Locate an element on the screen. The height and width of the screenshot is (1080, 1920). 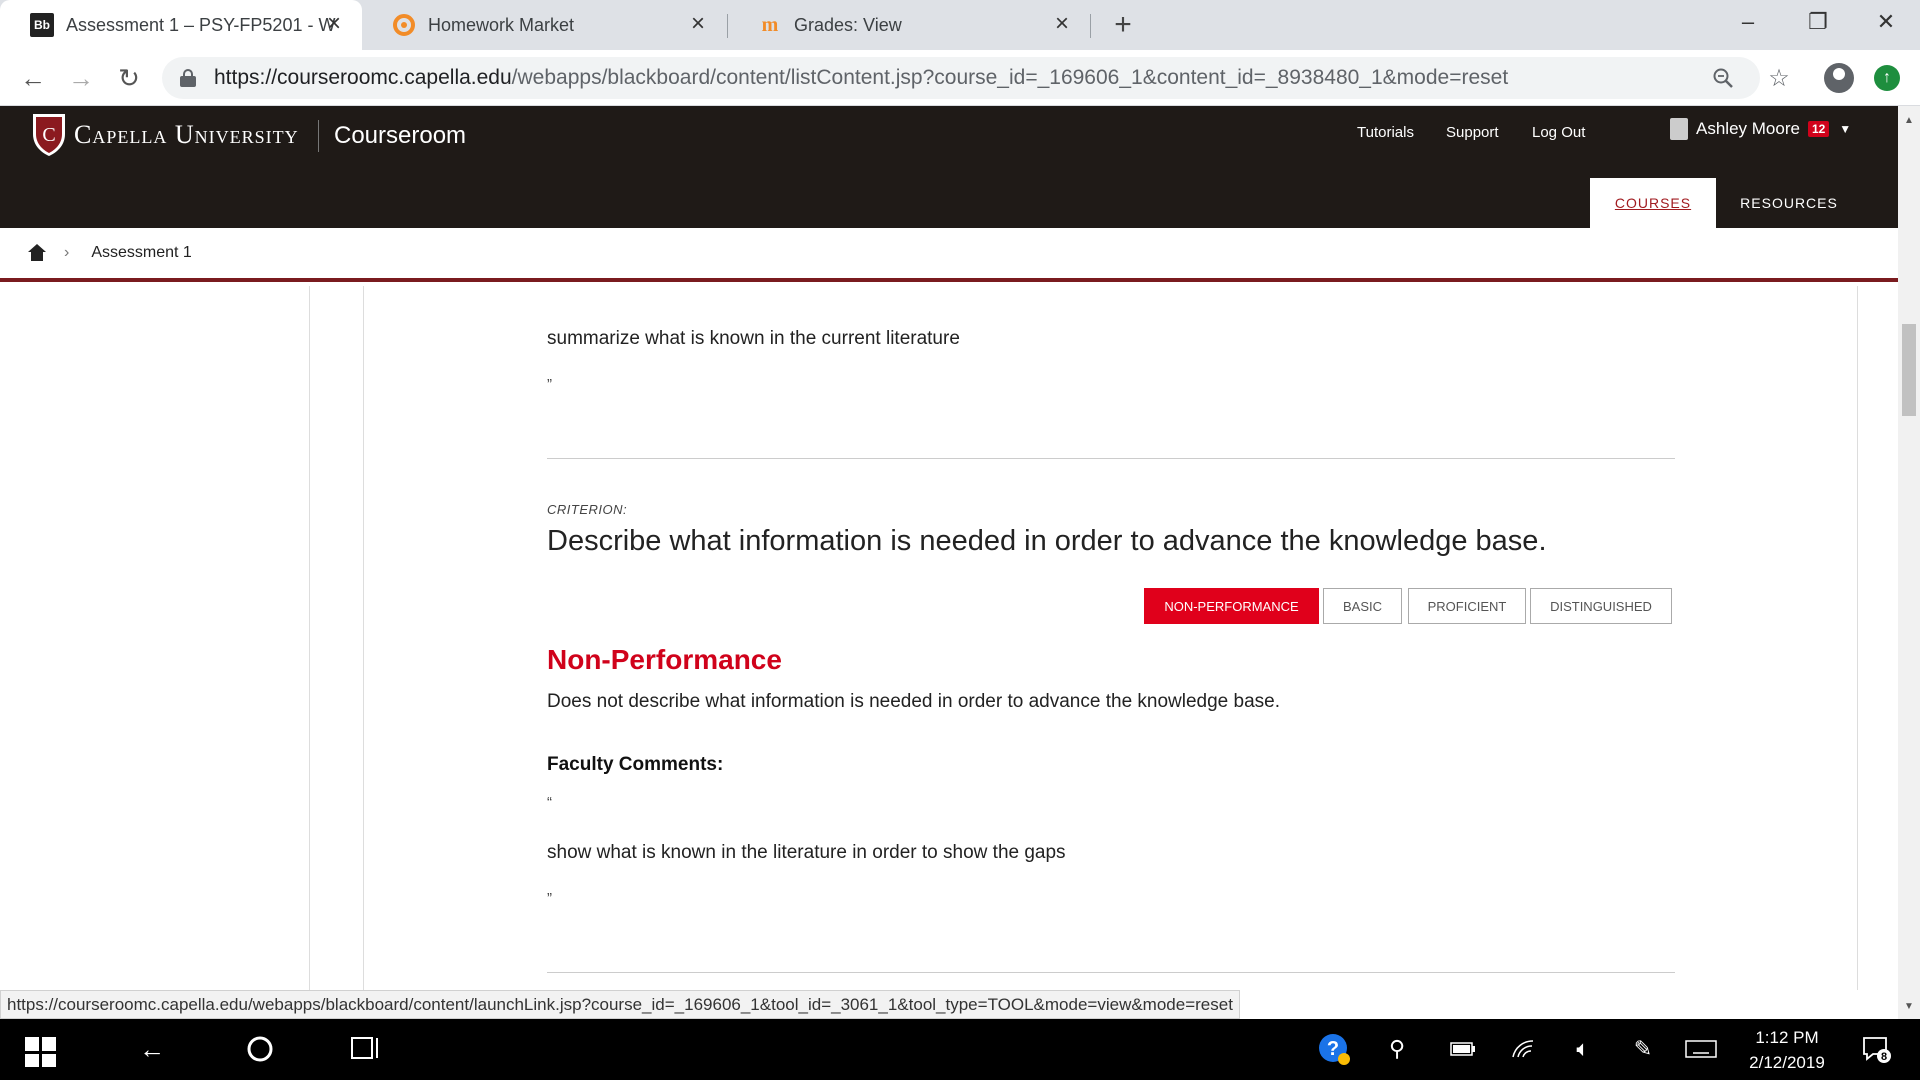
clock-time: 1:12 PM is located at coordinates (1787, 1037).